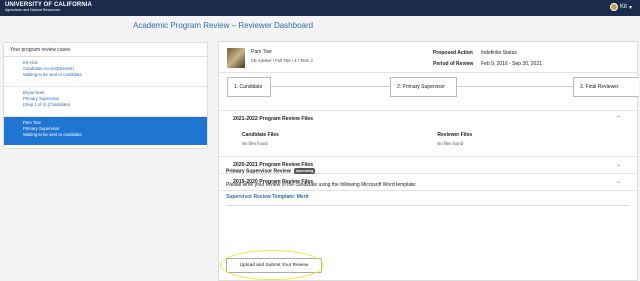 This screenshot has height=281, width=640. I want to click on candidate-files-label: Candidate Files, so click(260, 135).